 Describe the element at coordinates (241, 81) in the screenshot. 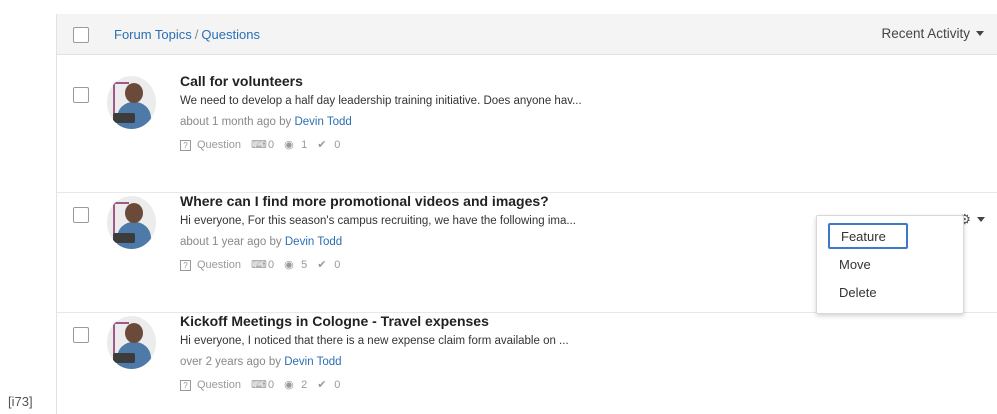

I see `topic-title: Call for volunteers` at that location.